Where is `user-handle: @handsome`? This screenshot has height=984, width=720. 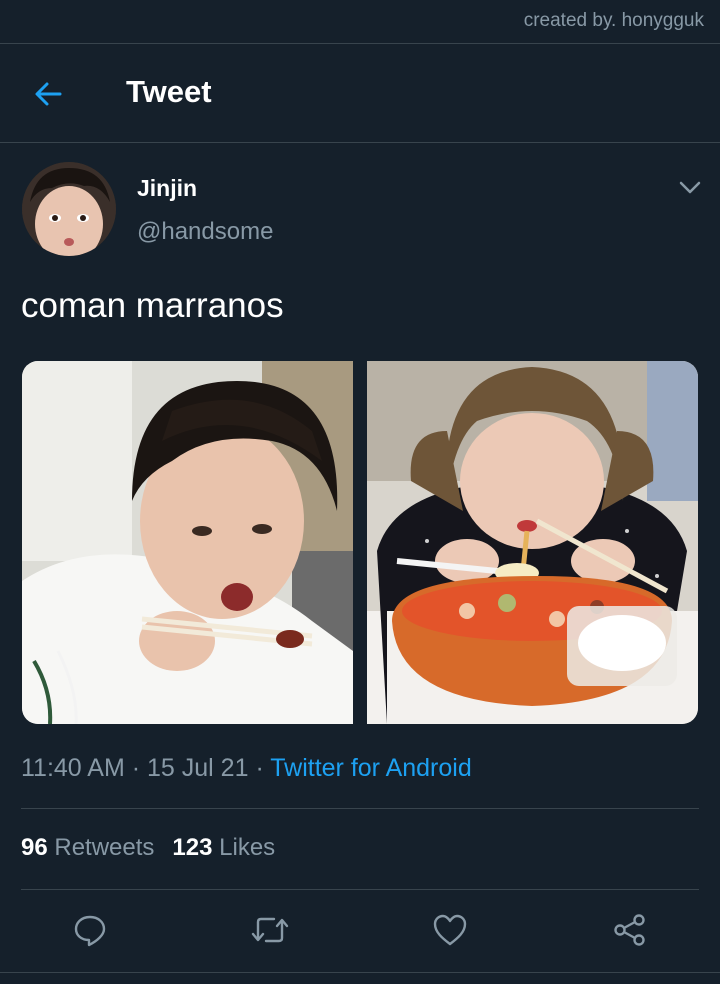 user-handle: @handsome is located at coordinates (205, 232).